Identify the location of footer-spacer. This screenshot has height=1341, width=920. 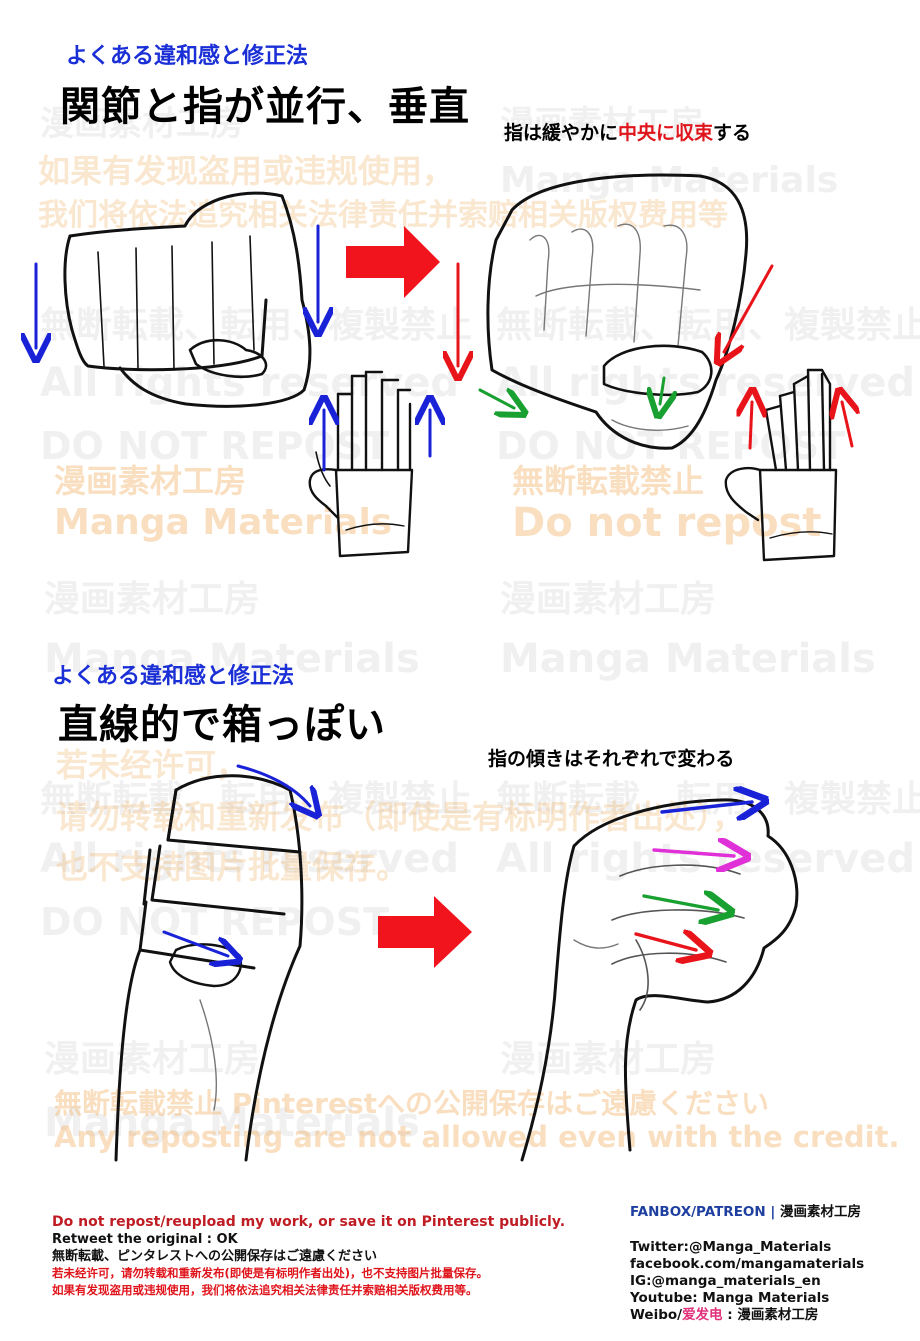
(747, 1230).